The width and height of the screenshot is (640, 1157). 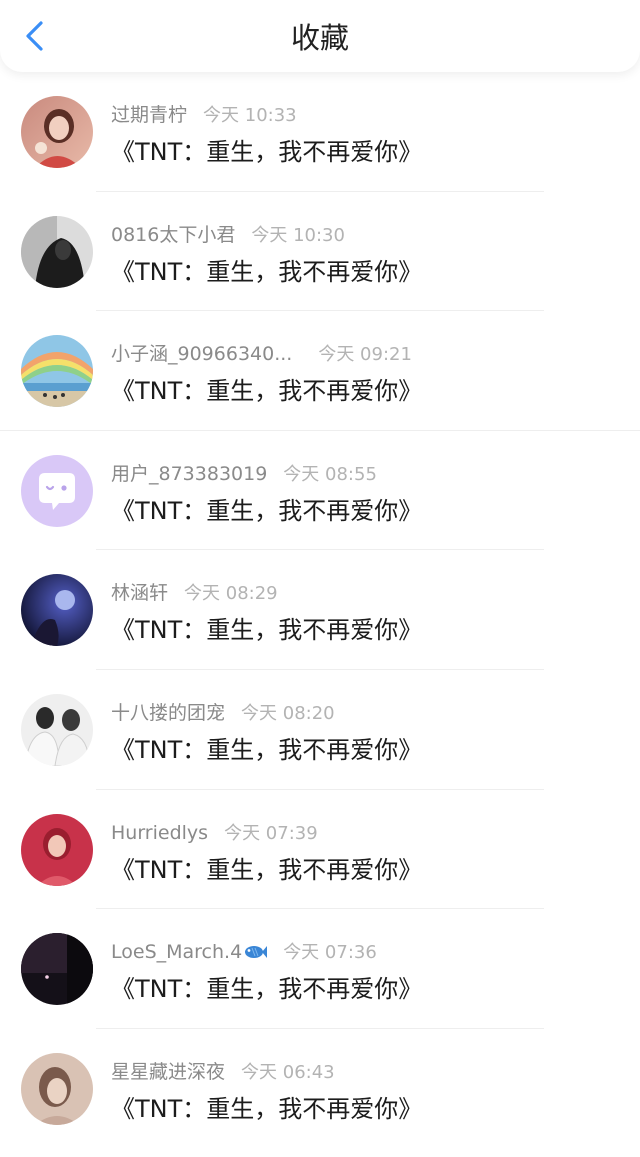 I want to click on item-meta: 0816太下小君 今天 10:30, so click(x=228, y=235).